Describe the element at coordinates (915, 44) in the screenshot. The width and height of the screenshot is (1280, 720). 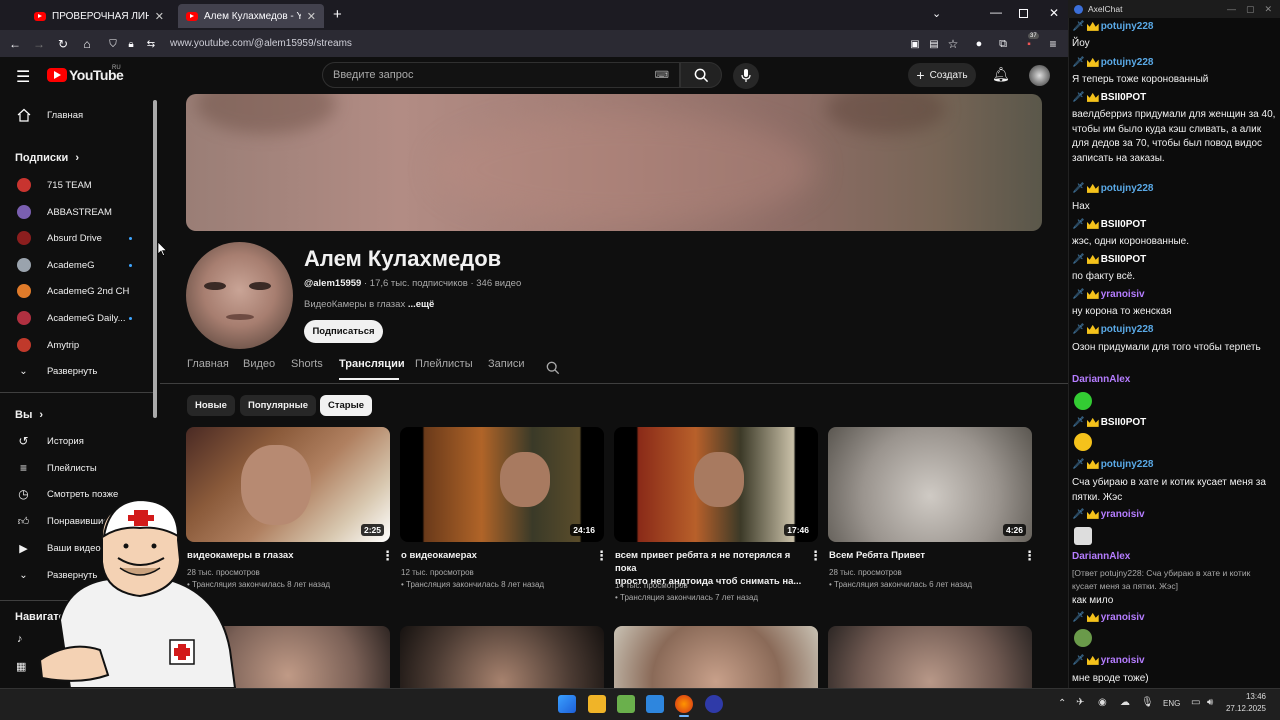
I see `picture-in-picture-icon: ▣` at that location.